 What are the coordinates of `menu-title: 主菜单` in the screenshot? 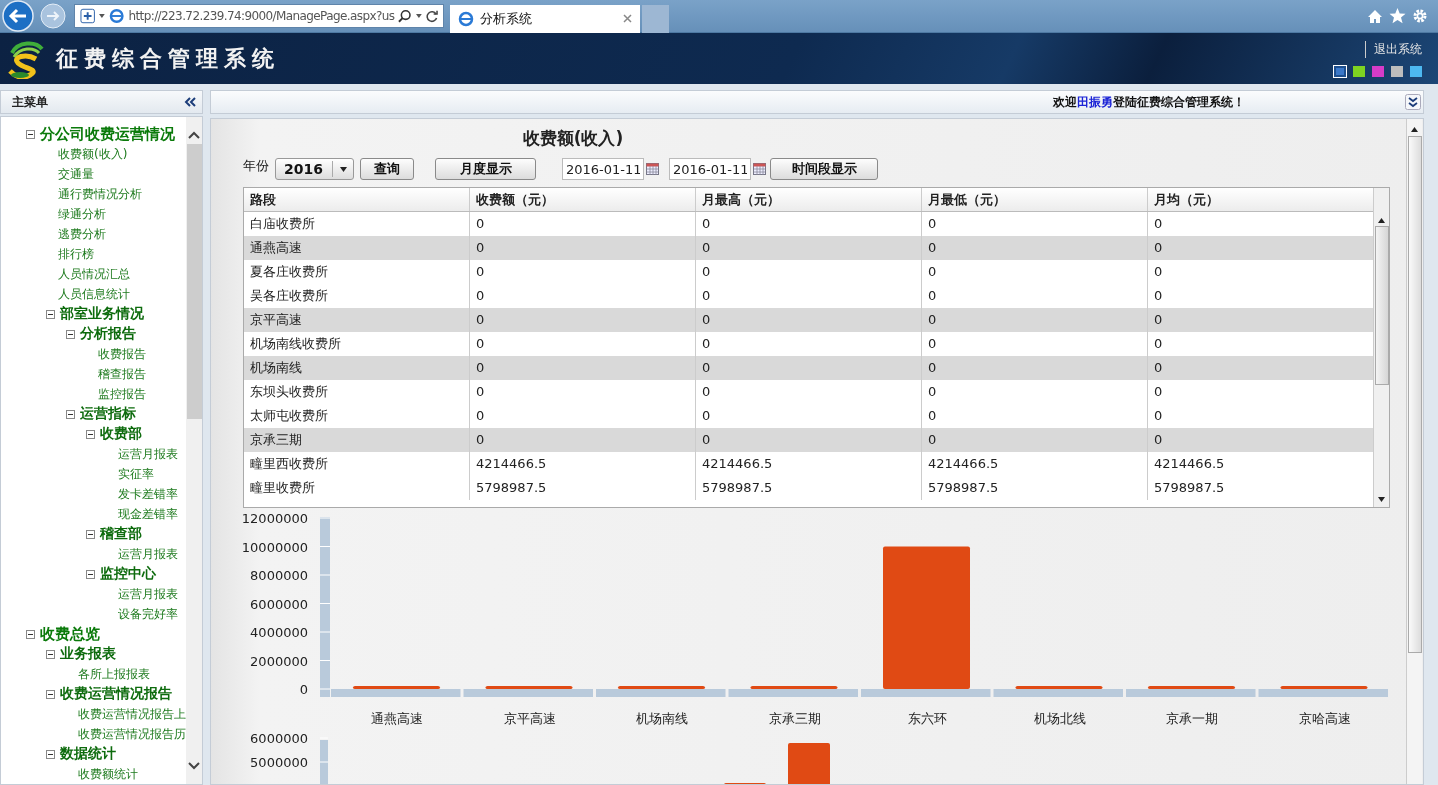 It's located at (30, 102).